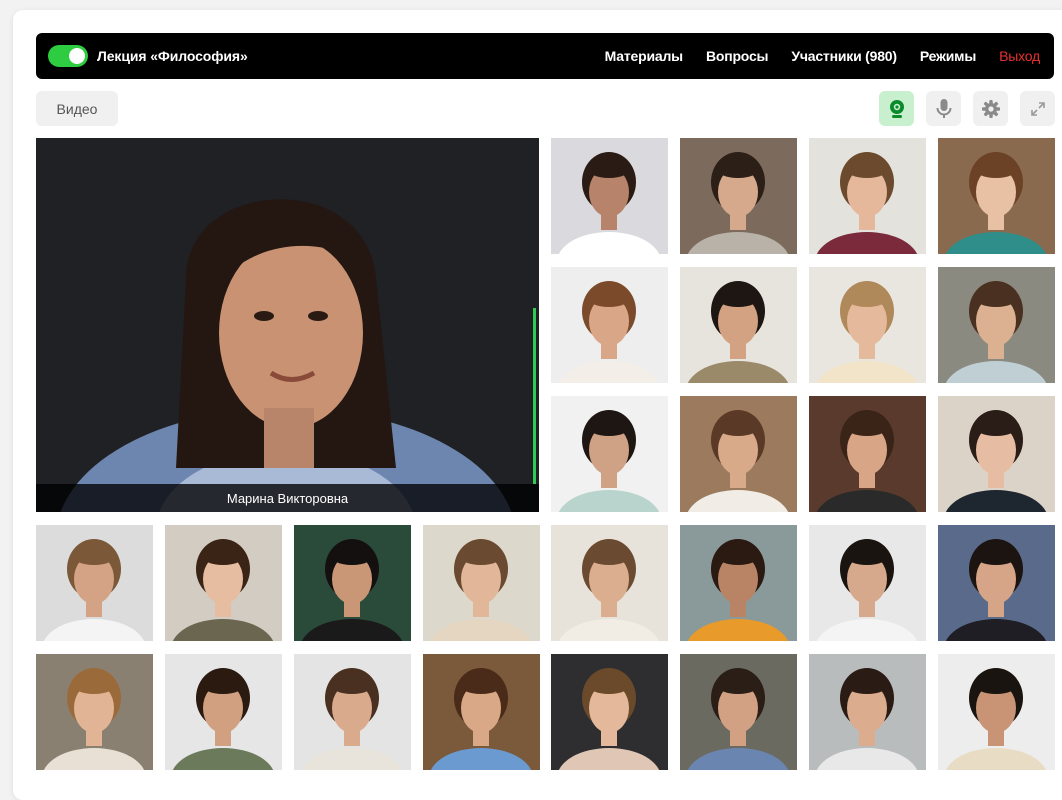 The height and width of the screenshot is (800, 1062). I want to click on fullscreen-button, so click(1037, 108).